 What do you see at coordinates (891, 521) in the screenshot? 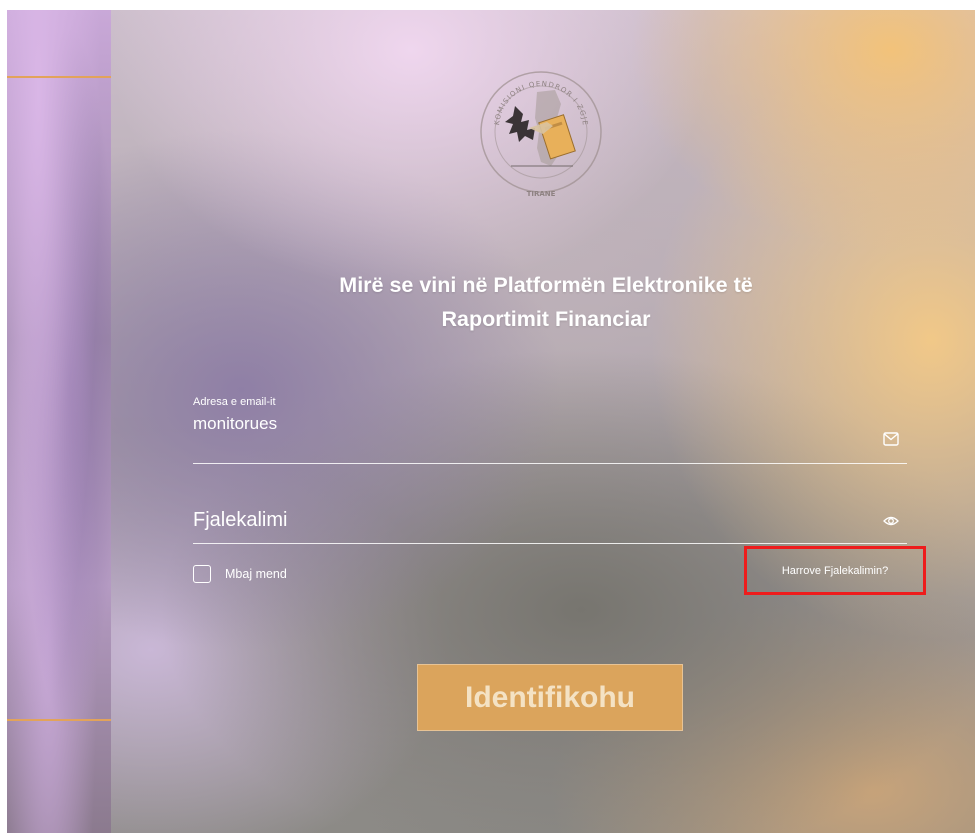
I see `eye-icon` at bounding box center [891, 521].